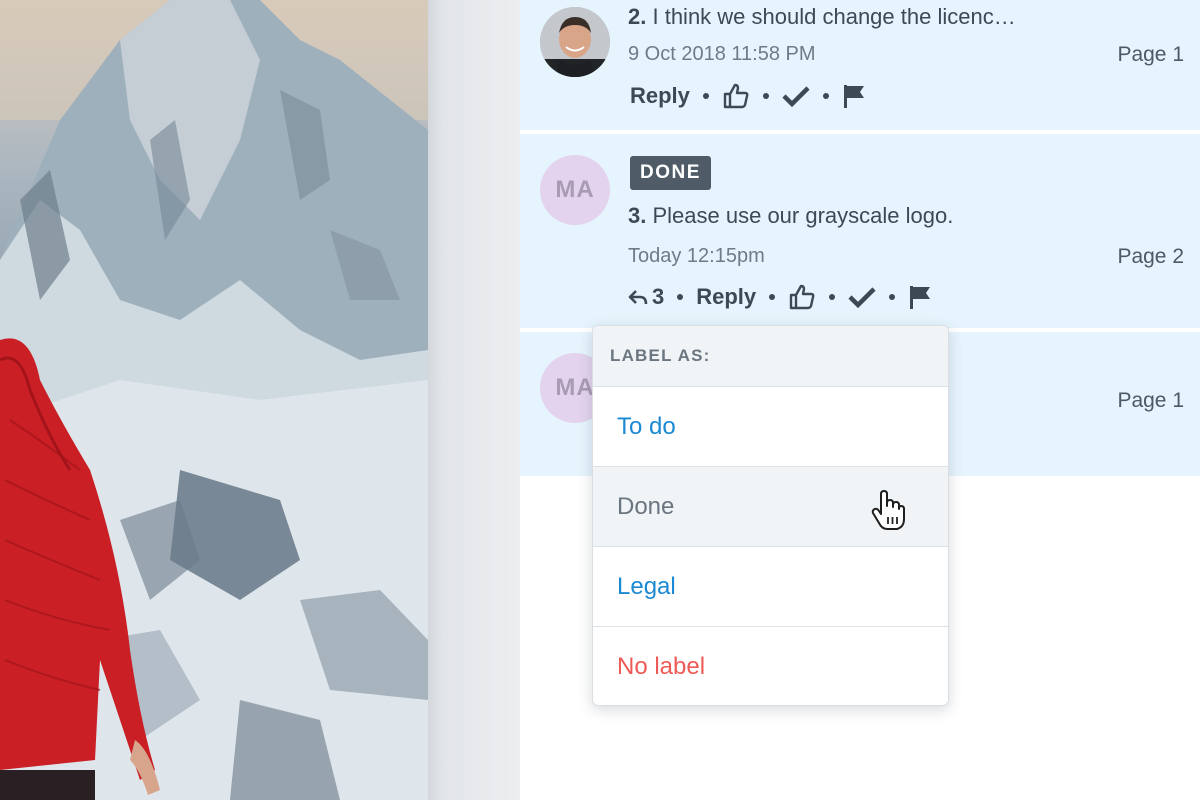  I want to click on label-option-legal: Legal, so click(770, 587).